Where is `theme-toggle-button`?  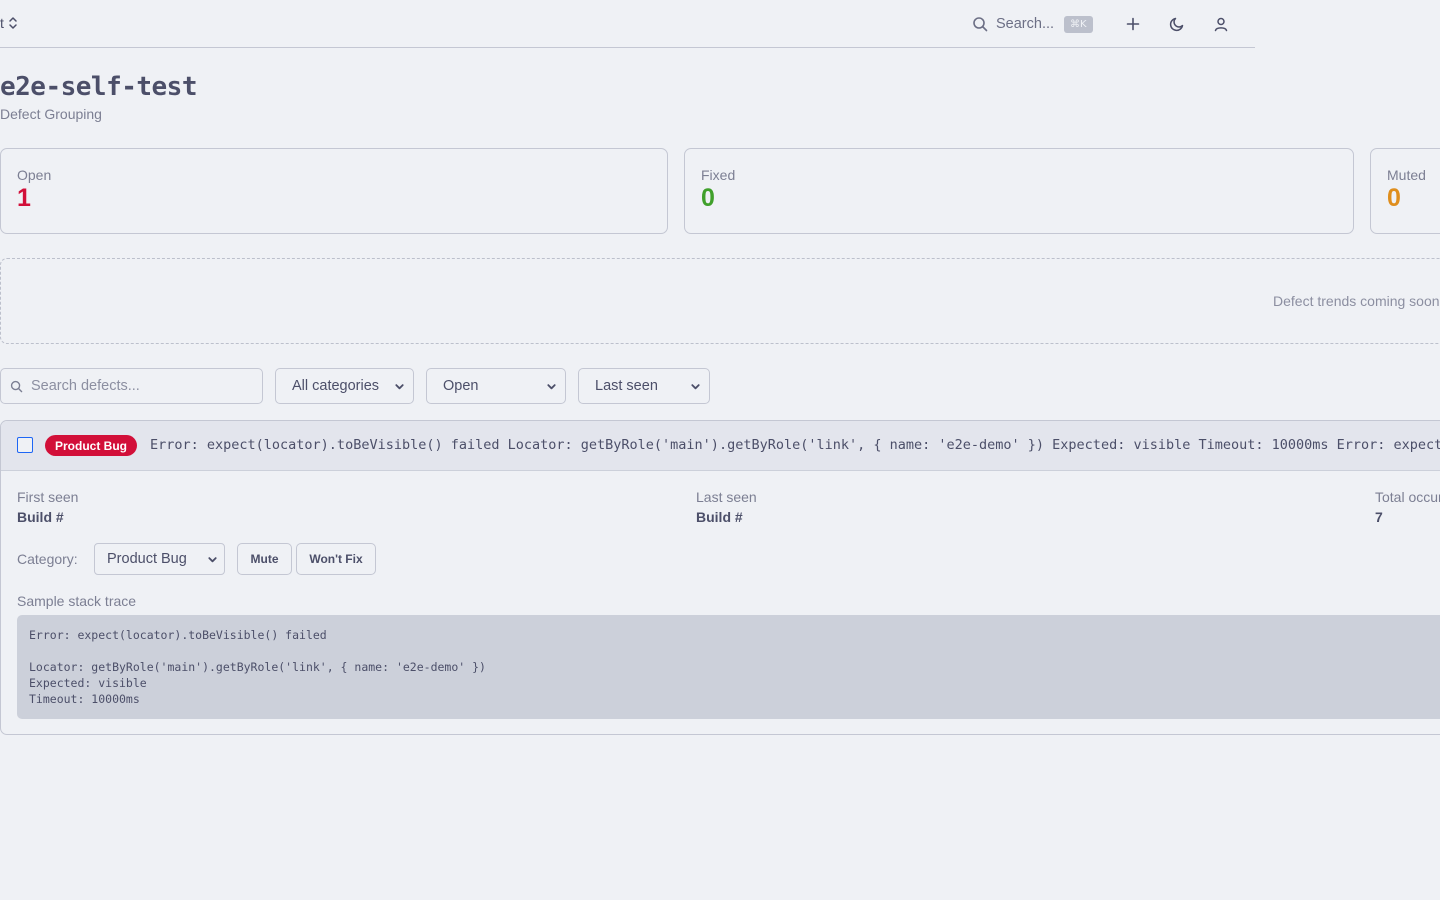
theme-toggle-button is located at coordinates (1177, 24).